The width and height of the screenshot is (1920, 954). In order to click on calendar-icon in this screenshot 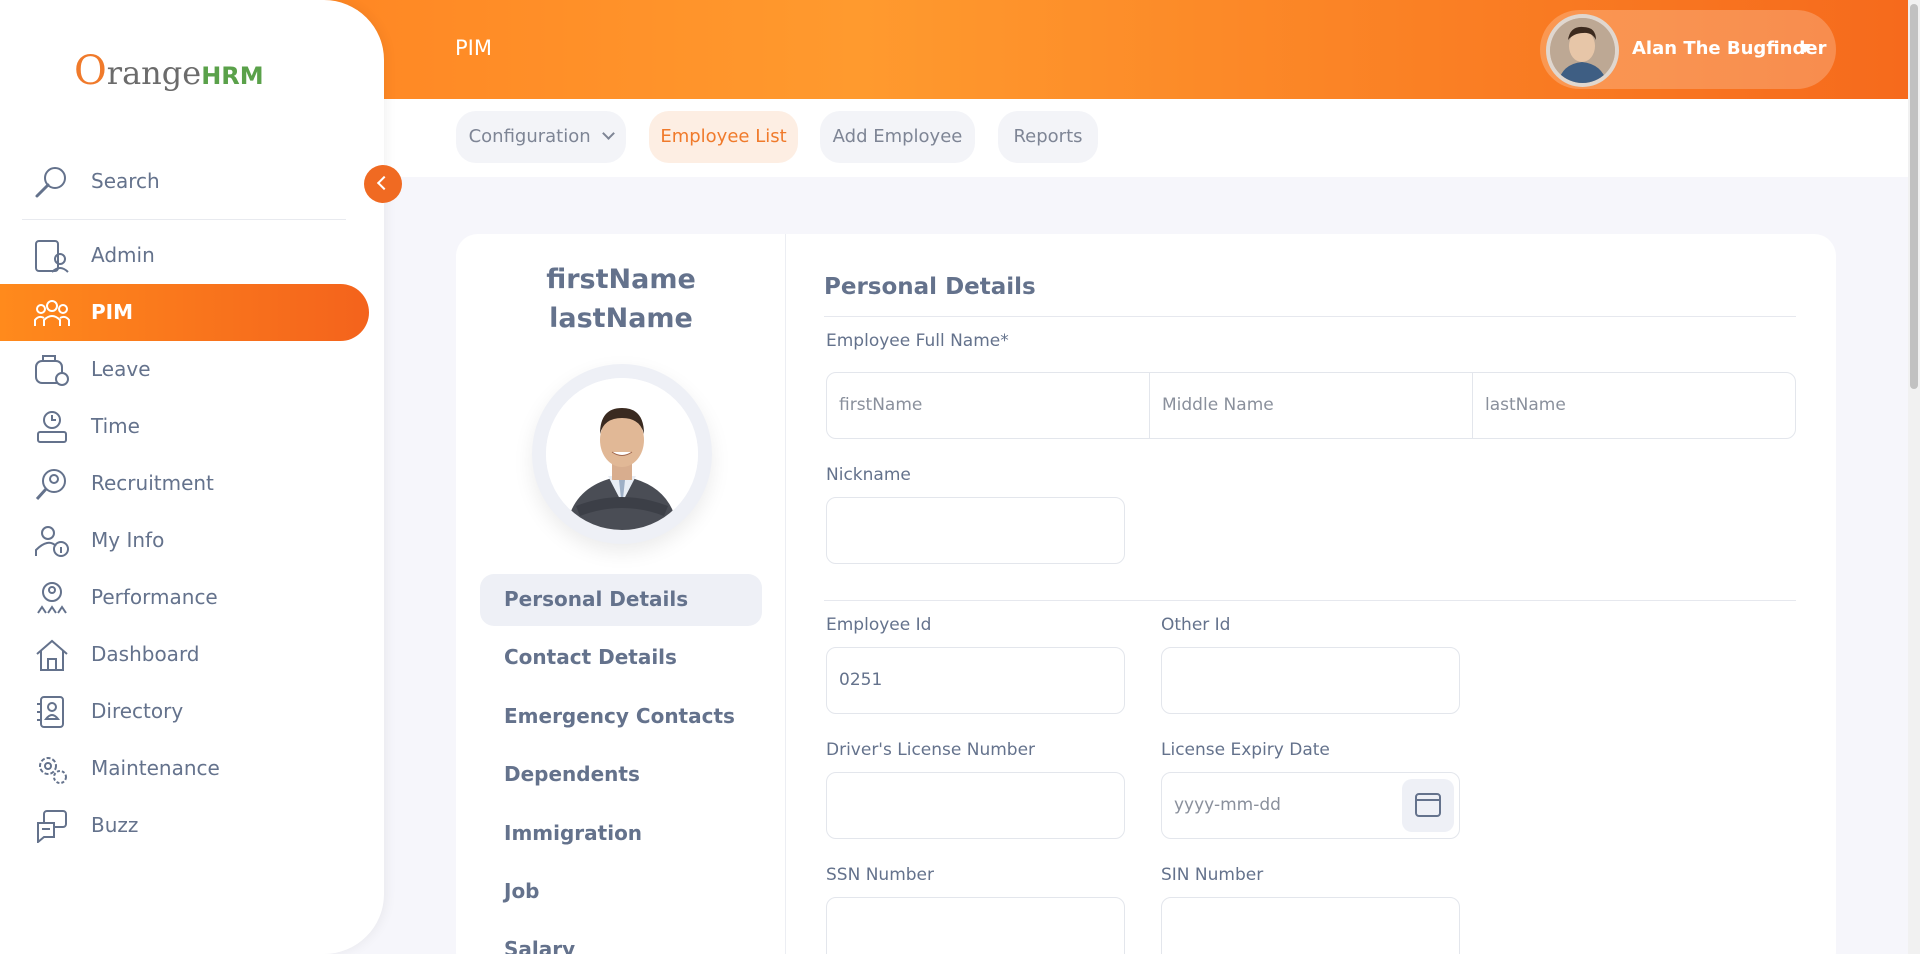, I will do `click(1428, 805)`.